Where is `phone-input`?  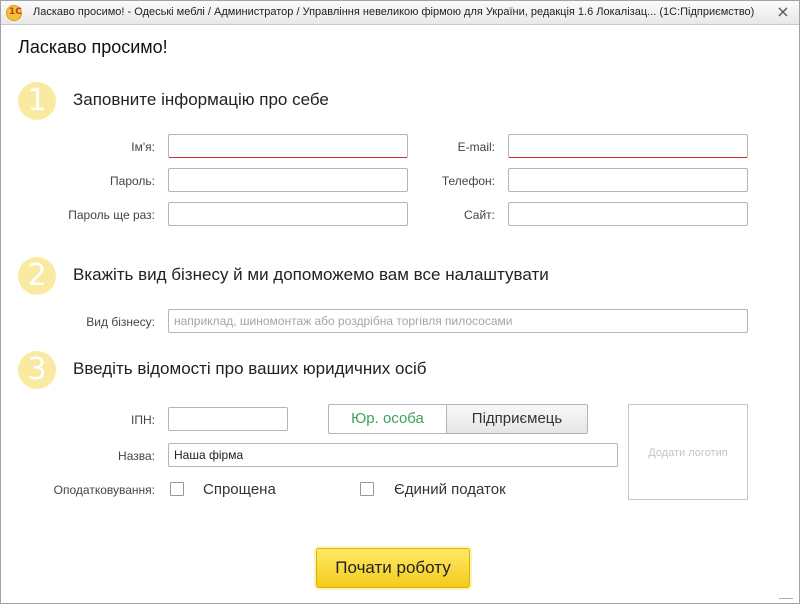 phone-input is located at coordinates (628, 180).